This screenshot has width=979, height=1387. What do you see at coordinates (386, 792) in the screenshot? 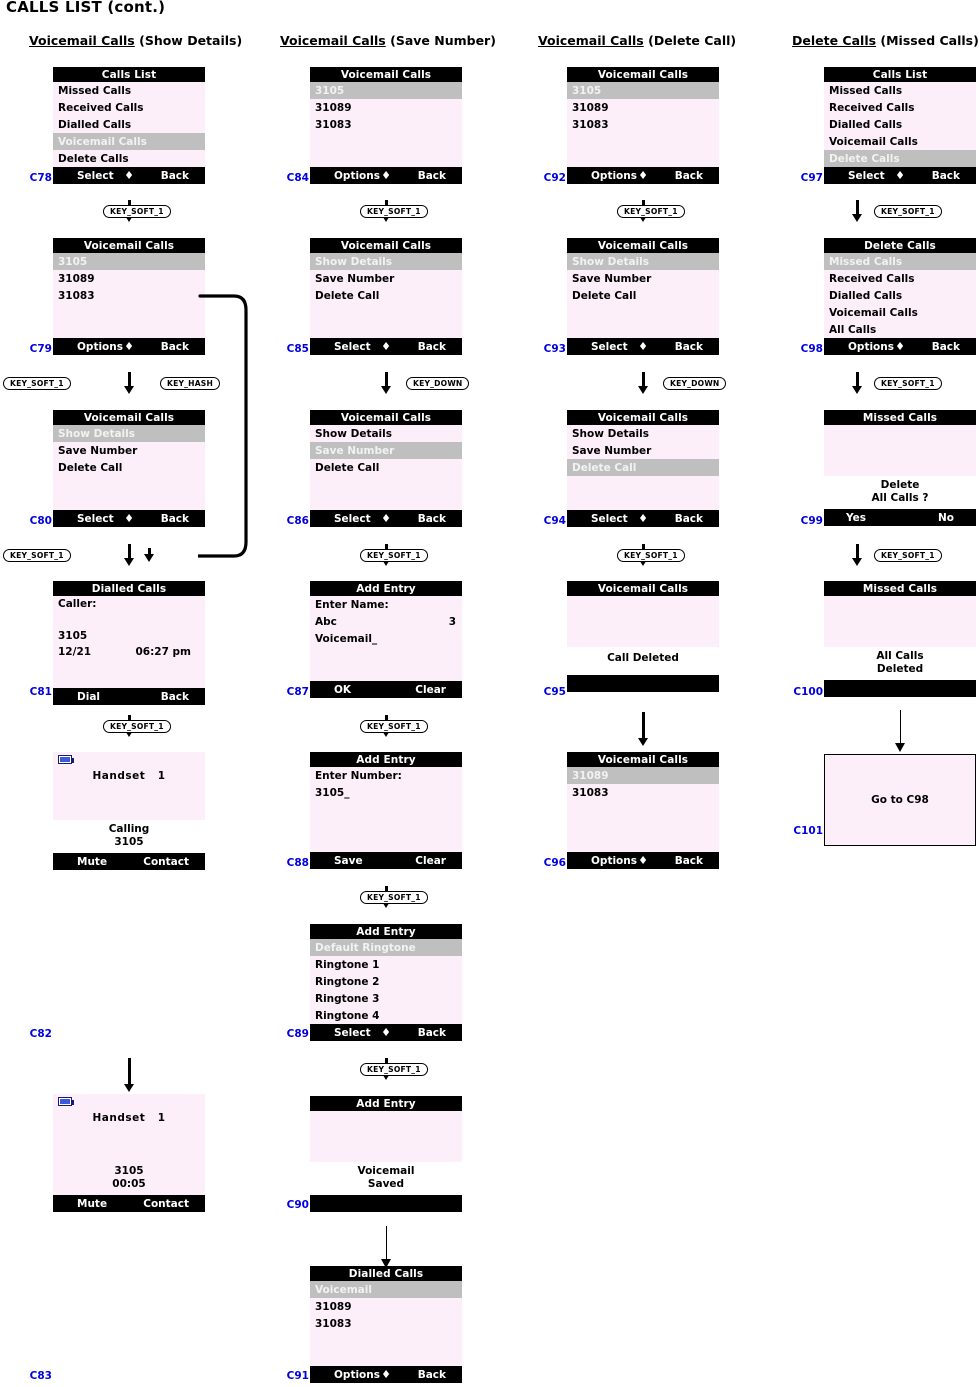
I see `entry-value: 3105_` at bounding box center [386, 792].